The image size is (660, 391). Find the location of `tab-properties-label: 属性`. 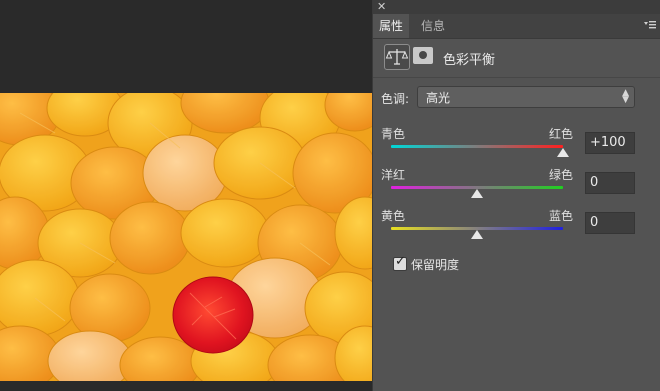

tab-properties-label: 属性 is located at coordinates (391, 26).